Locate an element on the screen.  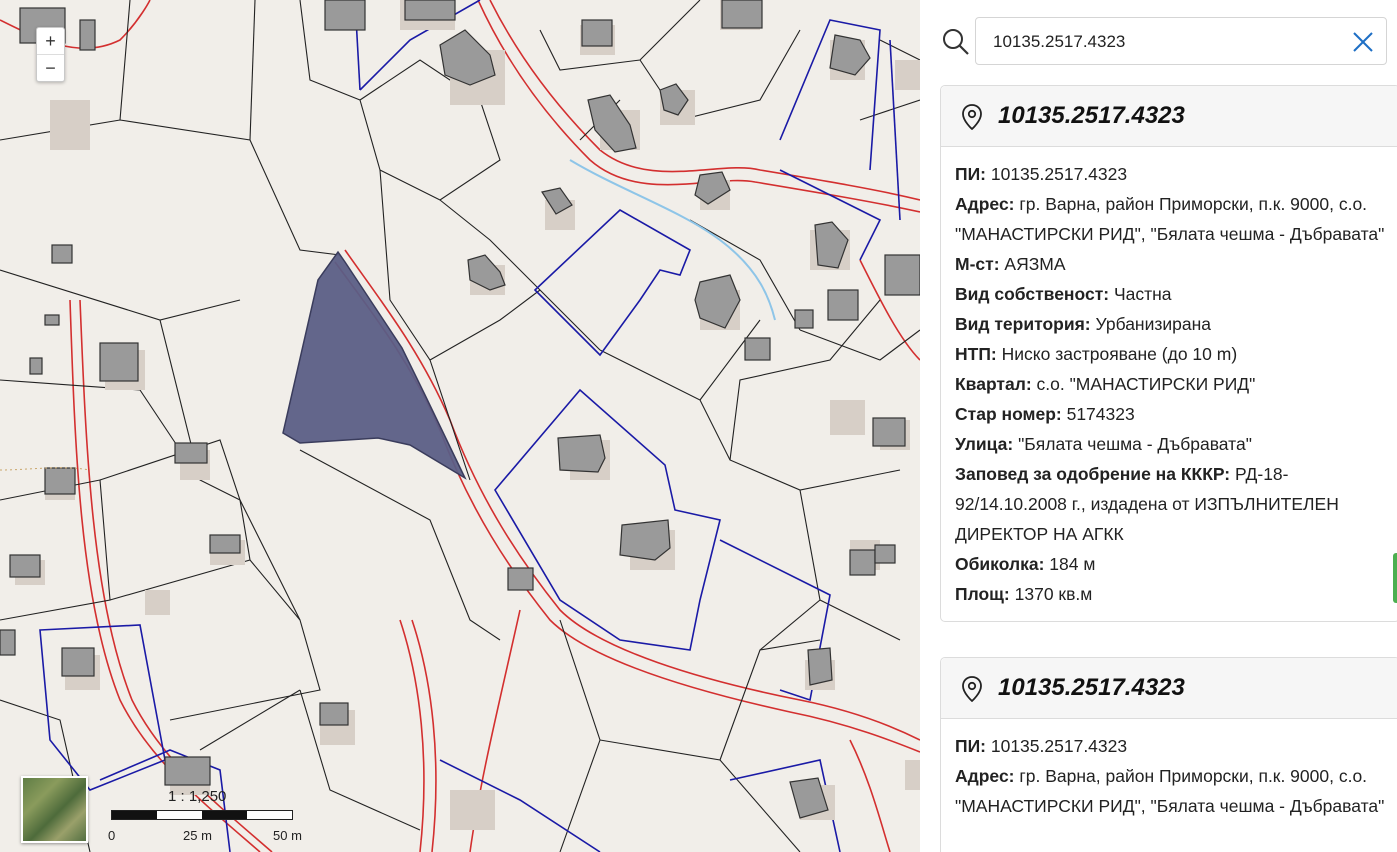
parcel-card-title: 10135.2517.4323 is located at coordinates (1091, 115).